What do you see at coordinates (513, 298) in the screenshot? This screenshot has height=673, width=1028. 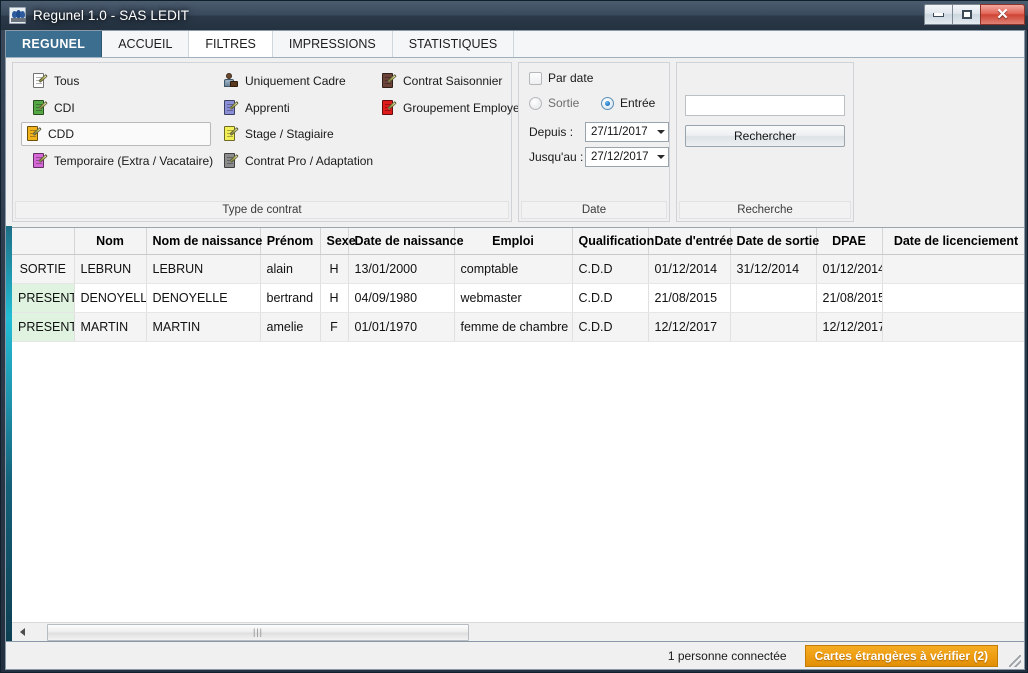 I see `cell-emploi: webmaster` at bounding box center [513, 298].